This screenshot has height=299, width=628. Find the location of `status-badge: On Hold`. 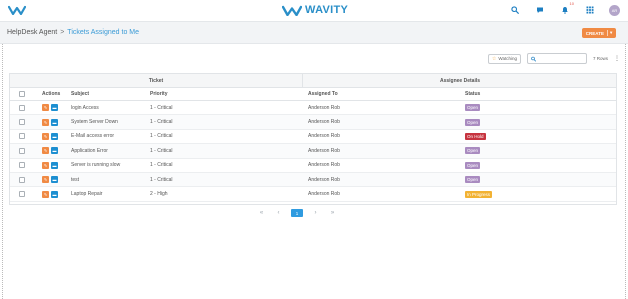

status-badge: On Hold is located at coordinates (475, 136).